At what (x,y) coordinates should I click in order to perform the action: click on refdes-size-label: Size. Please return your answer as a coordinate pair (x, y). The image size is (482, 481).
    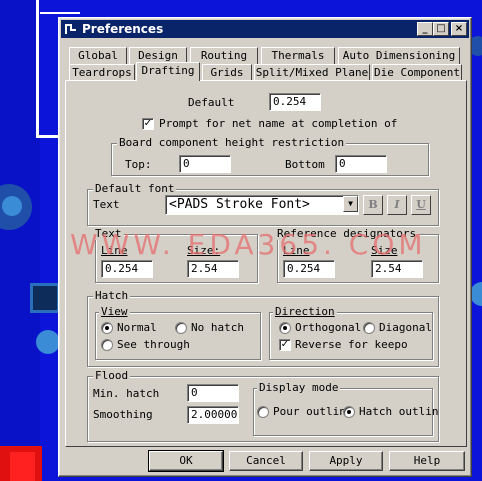
    Looking at the image, I should click on (384, 250).